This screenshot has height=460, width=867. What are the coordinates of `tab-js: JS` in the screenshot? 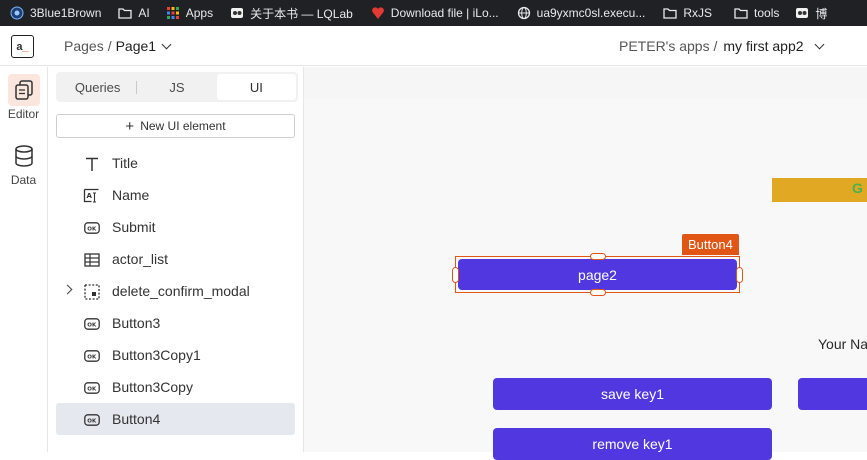 It's located at (176, 87).